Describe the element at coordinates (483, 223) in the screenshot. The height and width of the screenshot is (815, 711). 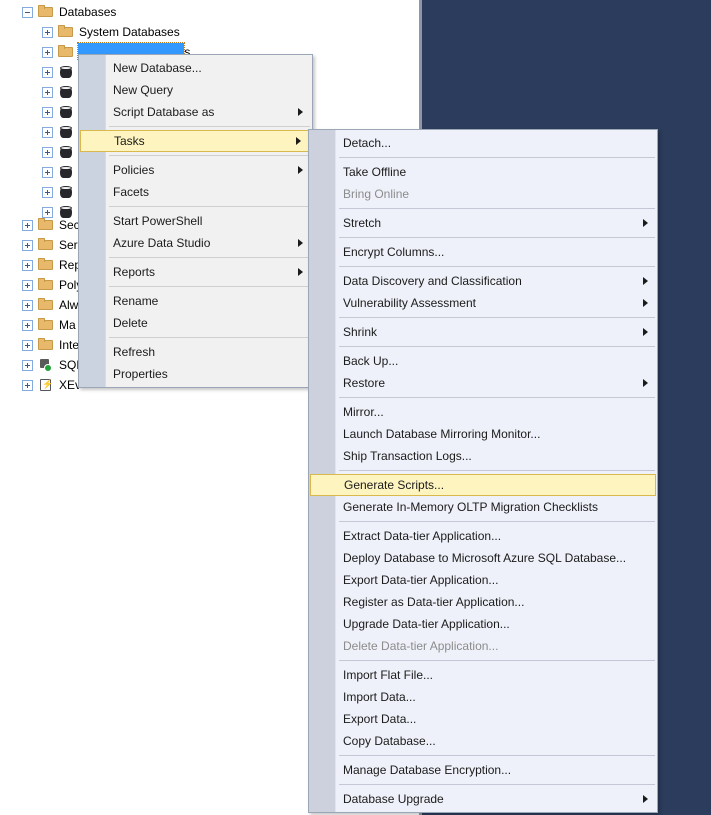
I see `menu-item: Stretch` at that location.